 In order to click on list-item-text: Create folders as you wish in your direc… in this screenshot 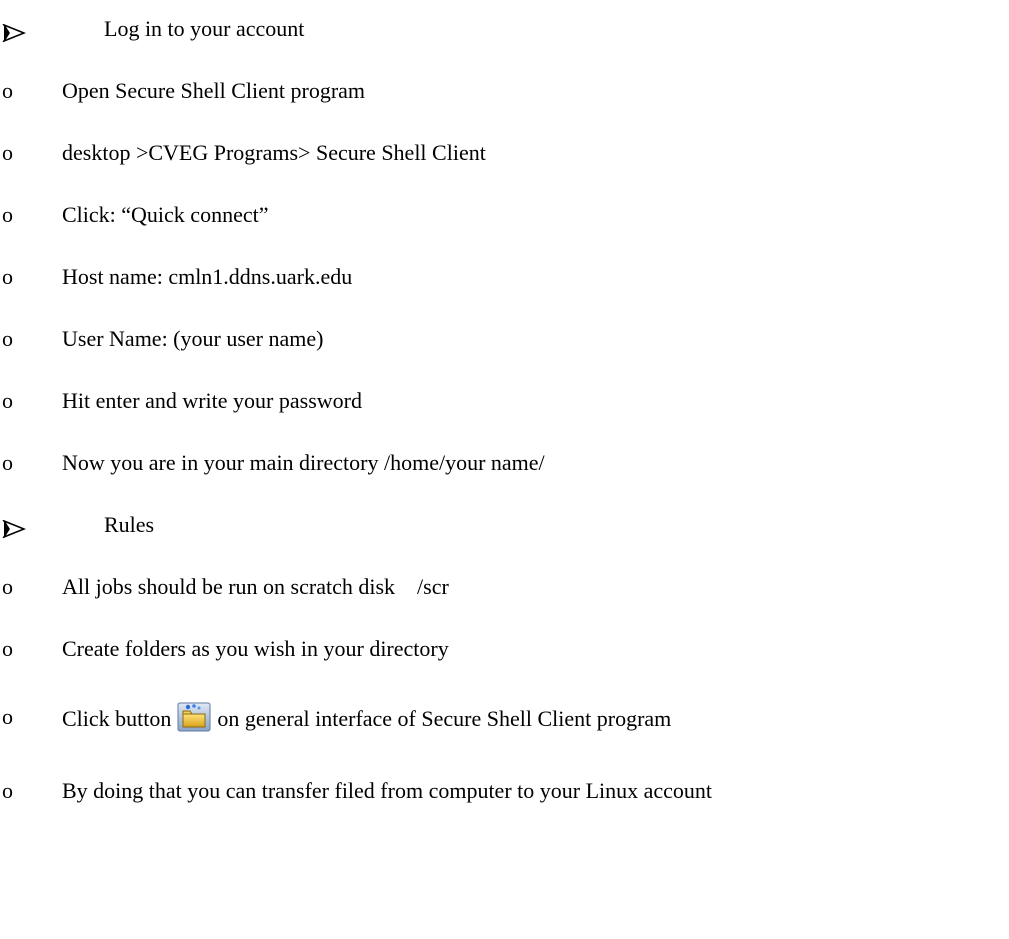, I will do `click(255, 648)`.